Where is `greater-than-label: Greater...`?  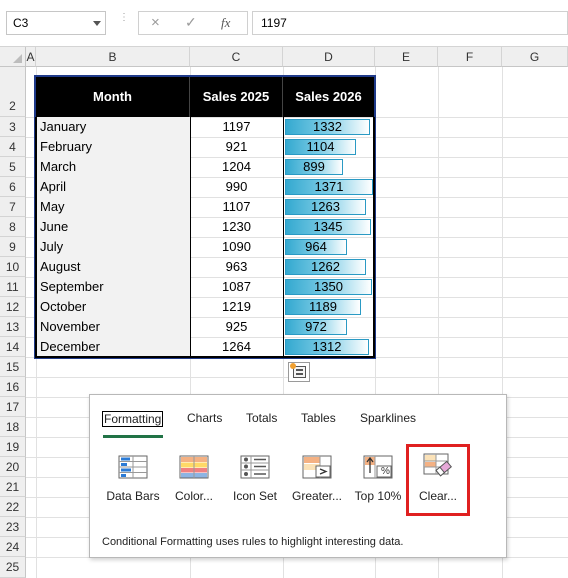 greater-than-label: Greater... is located at coordinates (317, 496).